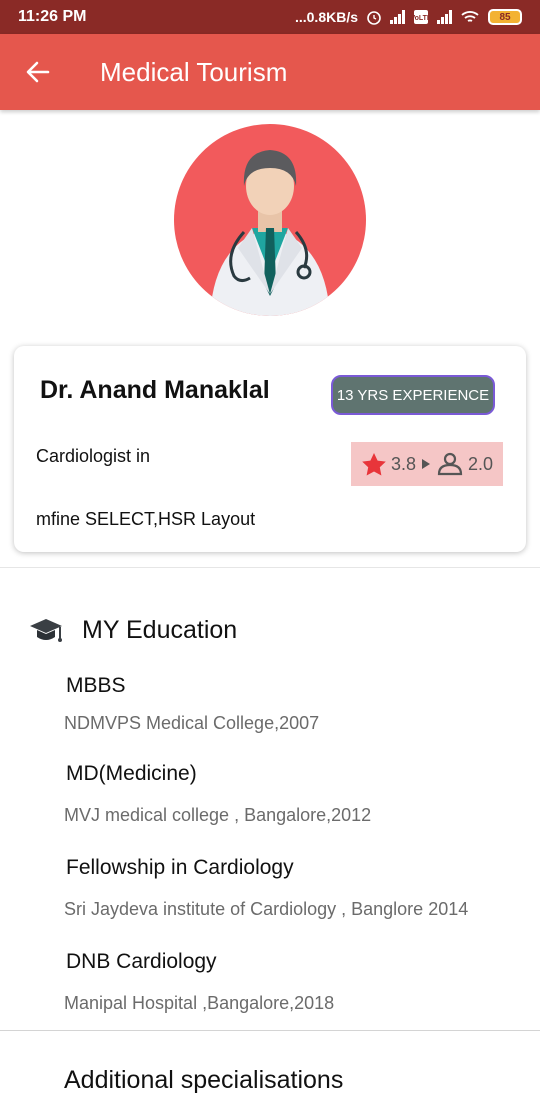 Image resolution: width=540 pixels, height=1095 pixels. What do you see at coordinates (326, 17) in the screenshot?
I see `network-speed: ...0.8KB/s` at bounding box center [326, 17].